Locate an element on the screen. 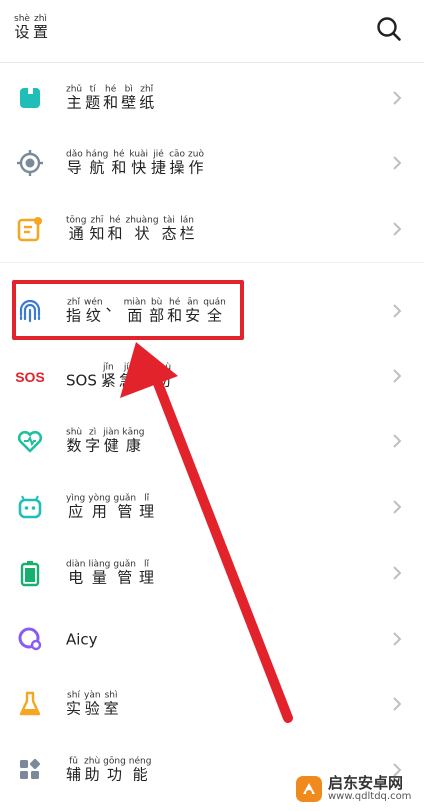 Image resolution: width=424 pixels, height=811 pixels. settings-item-battery: diàn 电 liàng 量 guǎn 管 lǐ 理 is located at coordinates (212, 573).